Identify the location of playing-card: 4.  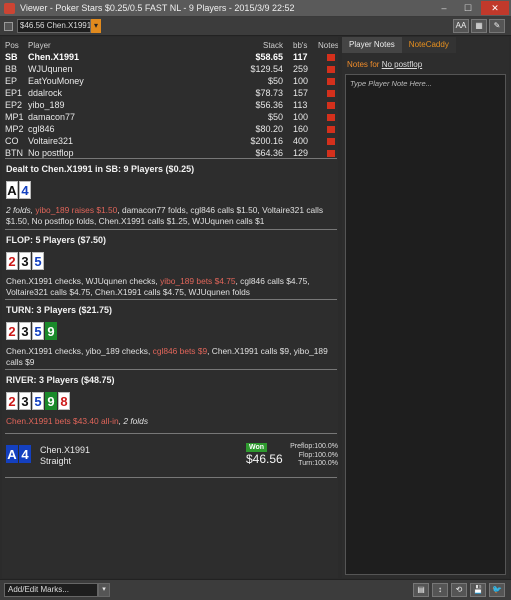
(25, 454).